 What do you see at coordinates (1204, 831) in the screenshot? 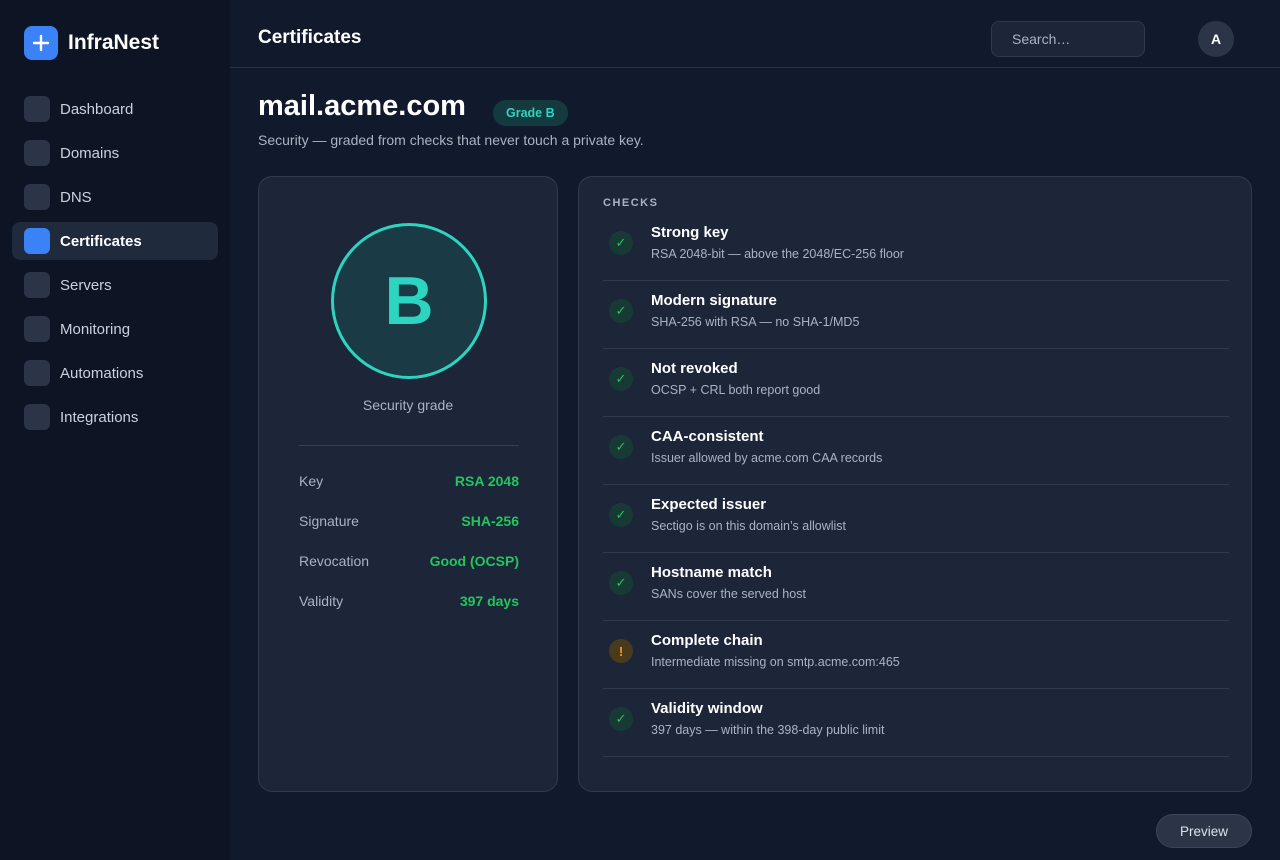
I see `preview-button: Preview` at bounding box center [1204, 831].